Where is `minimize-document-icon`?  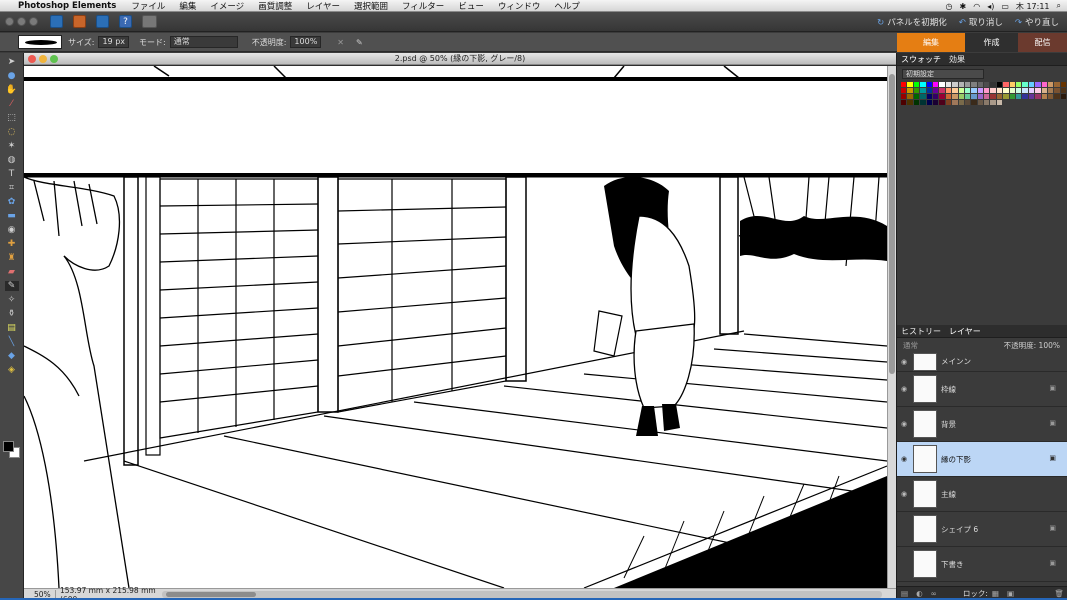
minimize-document-icon is located at coordinates (43, 59).